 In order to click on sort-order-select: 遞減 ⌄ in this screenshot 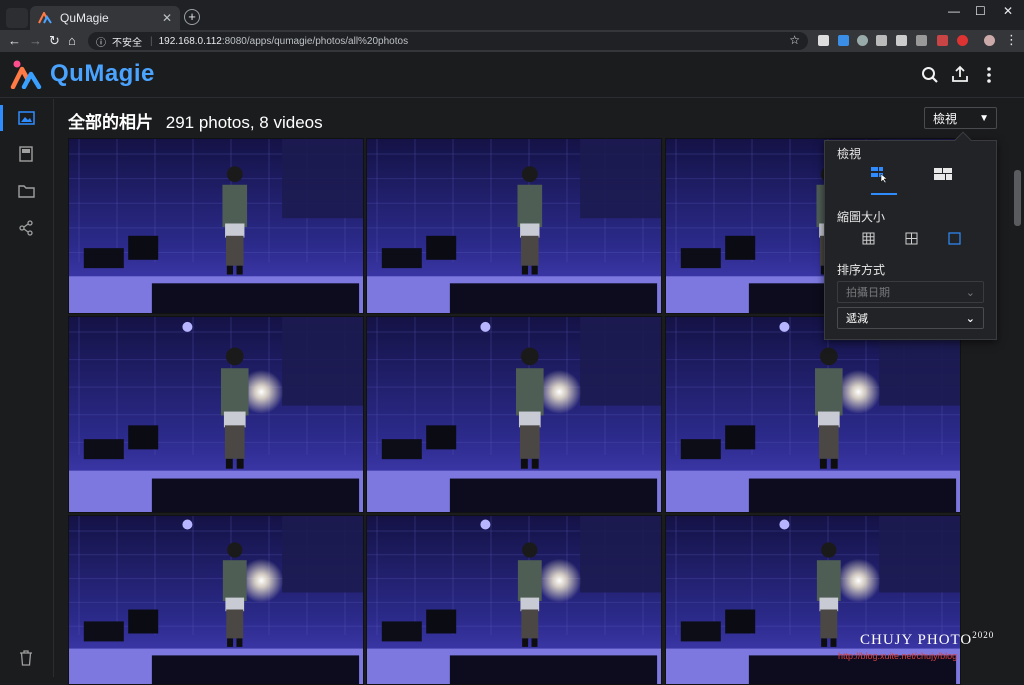, I will do `click(910, 318)`.